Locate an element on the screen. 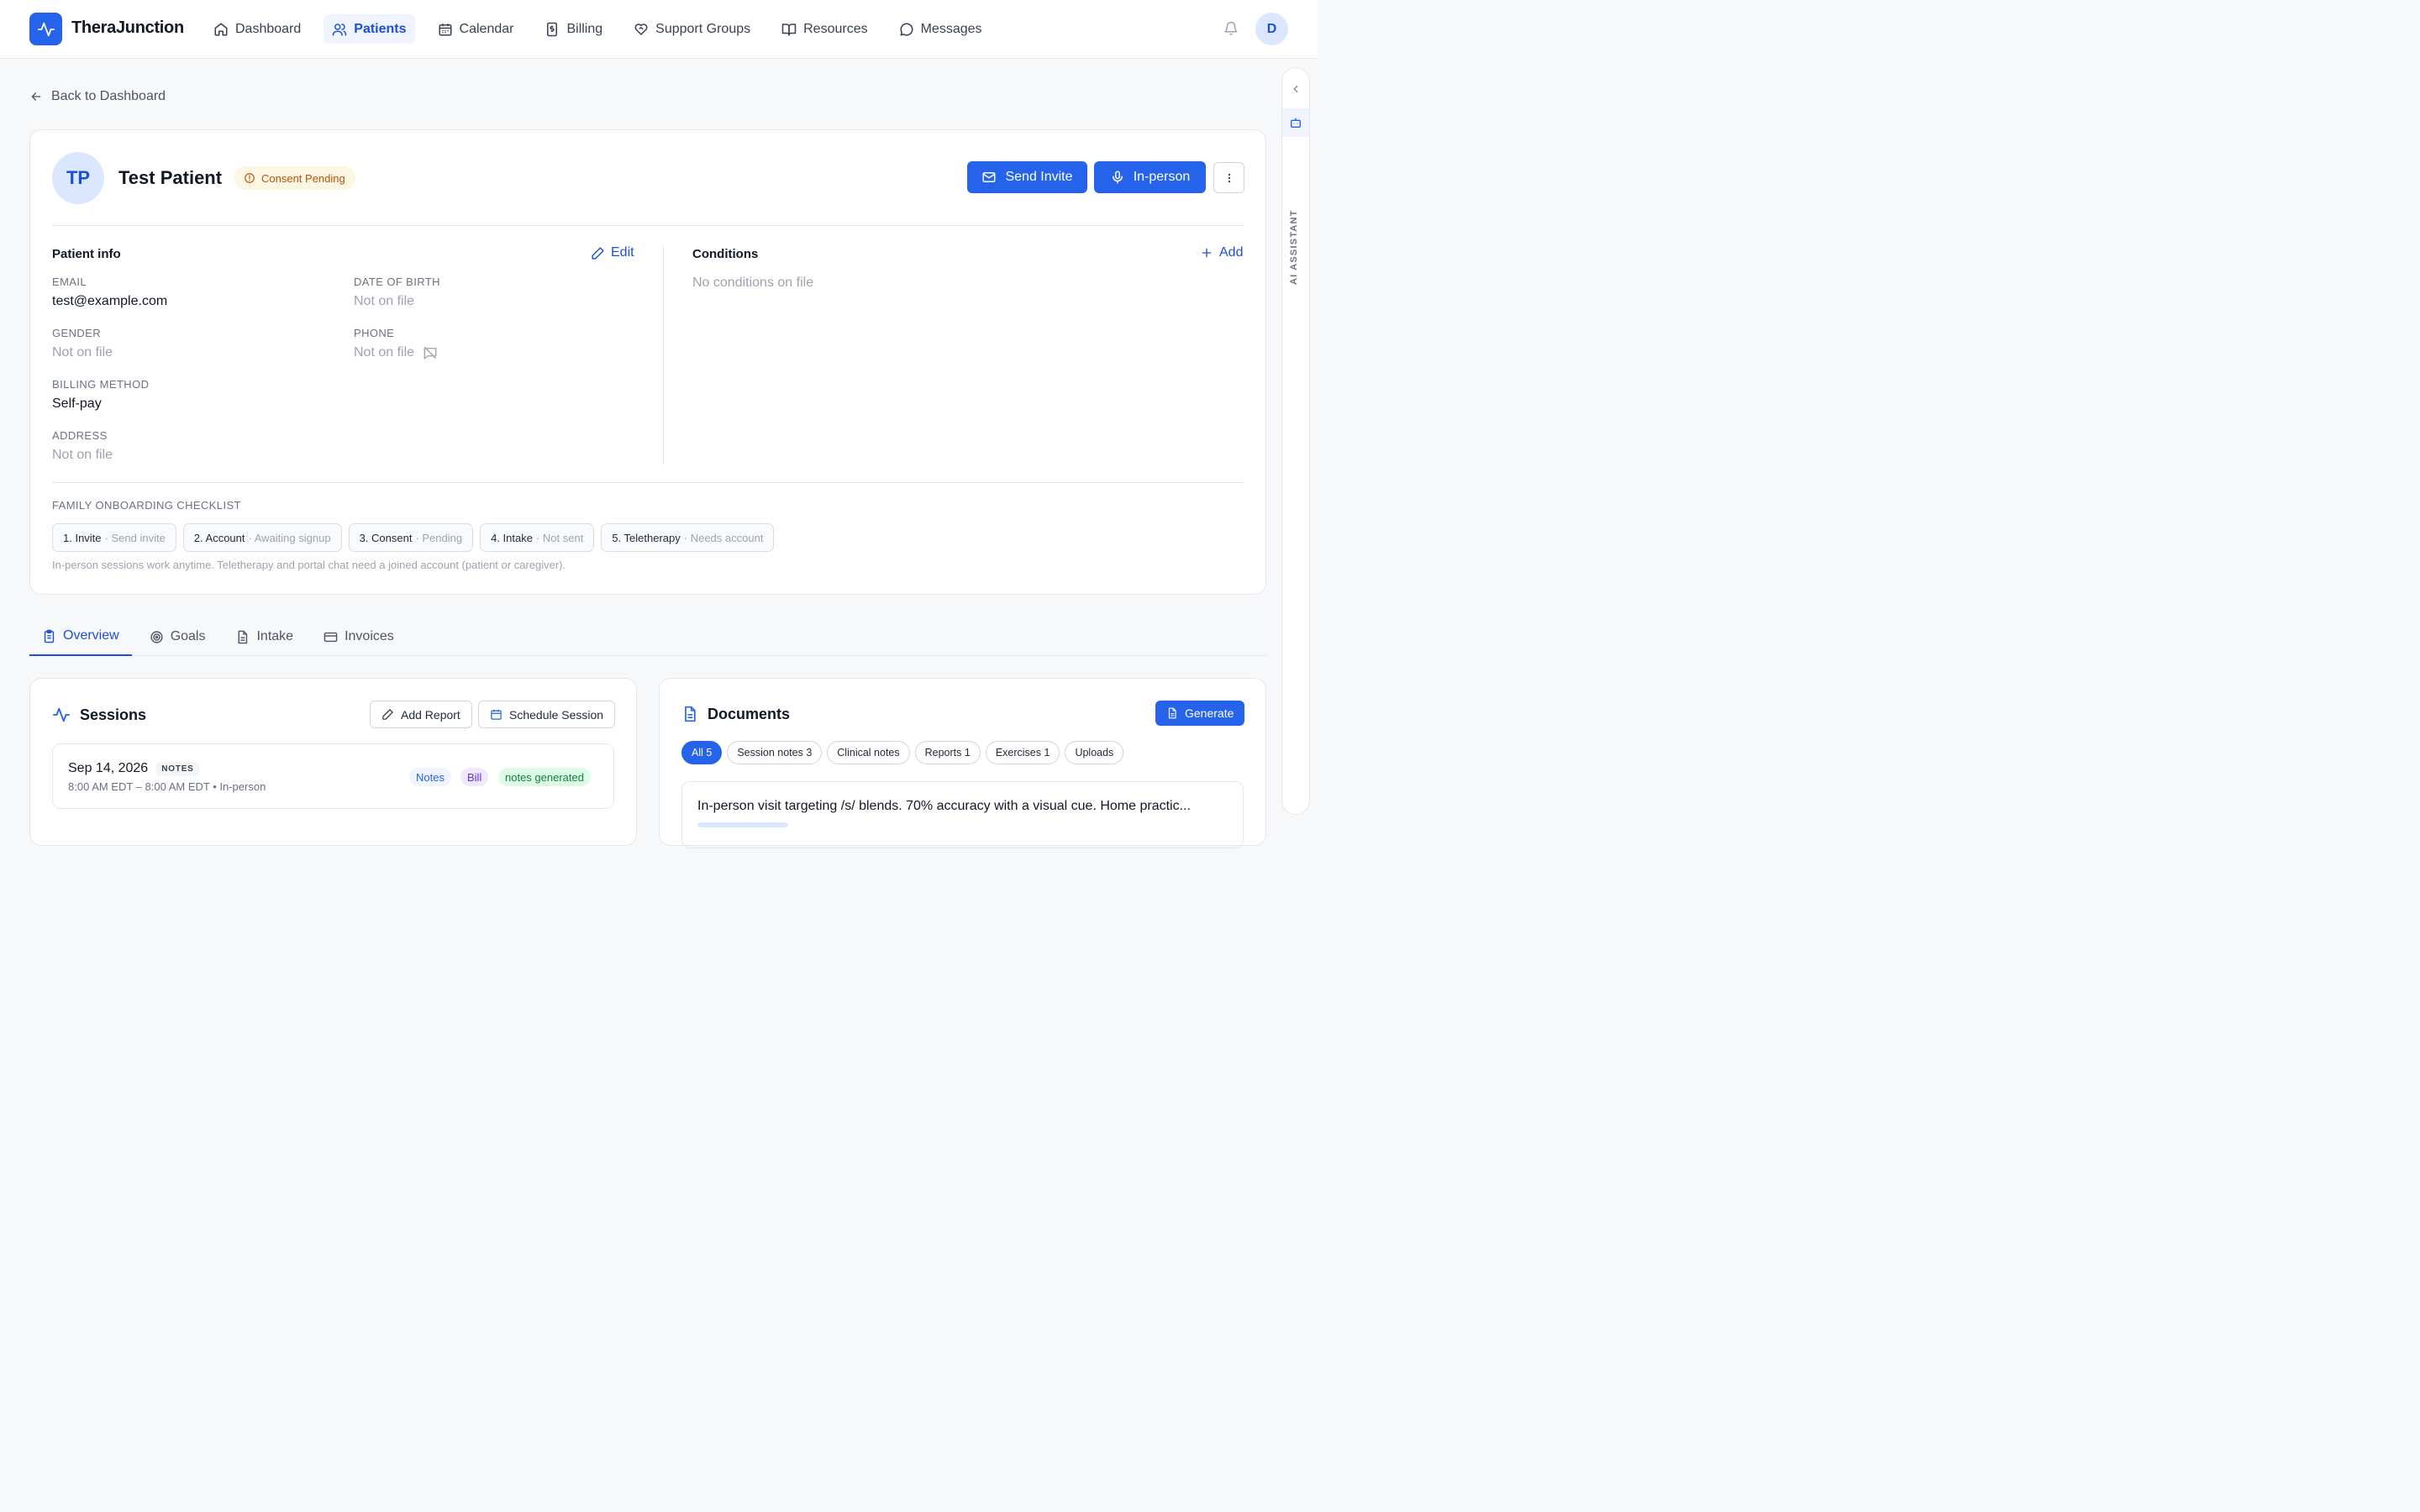 The height and width of the screenshot is (1512, 2420). tab-intake: Intake is located at coordinates (264, 636).